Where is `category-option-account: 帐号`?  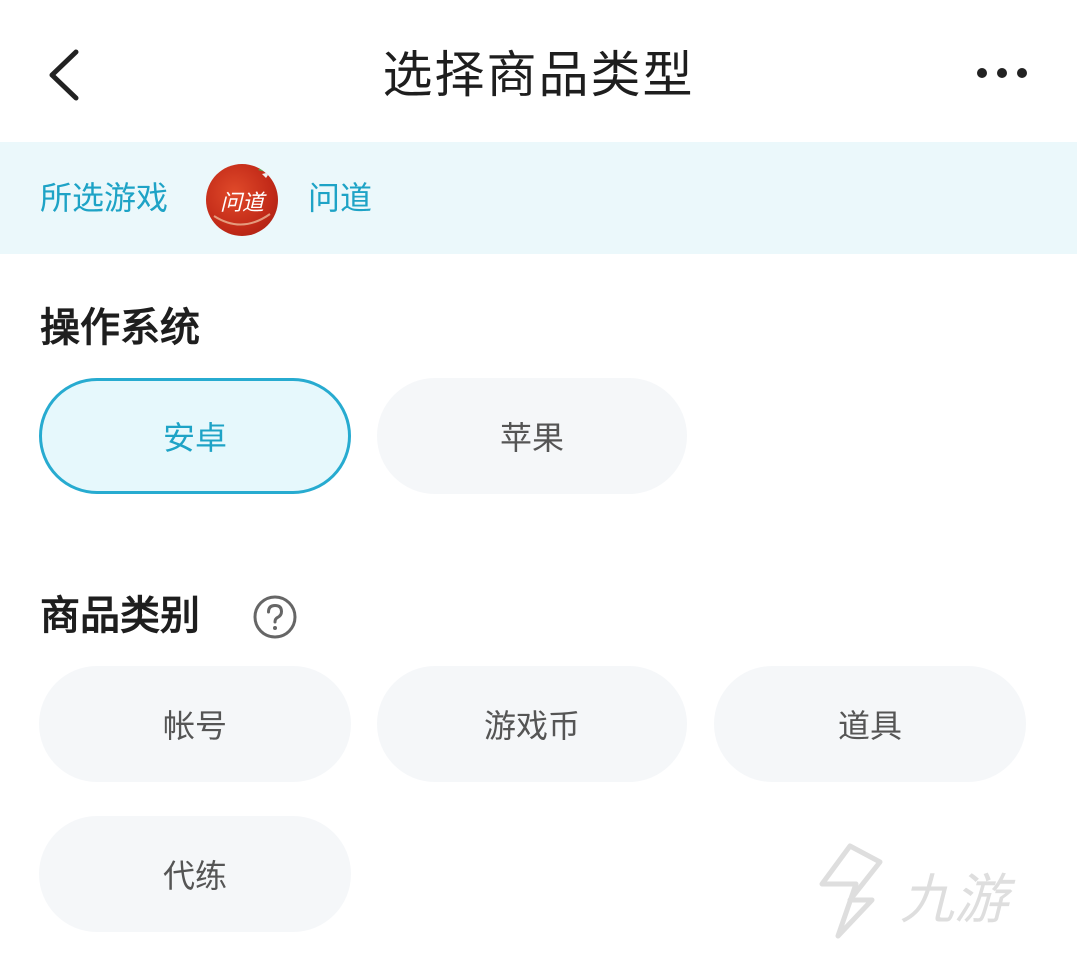 category-option-account: 帐号 is located at coordinates (195, 724).